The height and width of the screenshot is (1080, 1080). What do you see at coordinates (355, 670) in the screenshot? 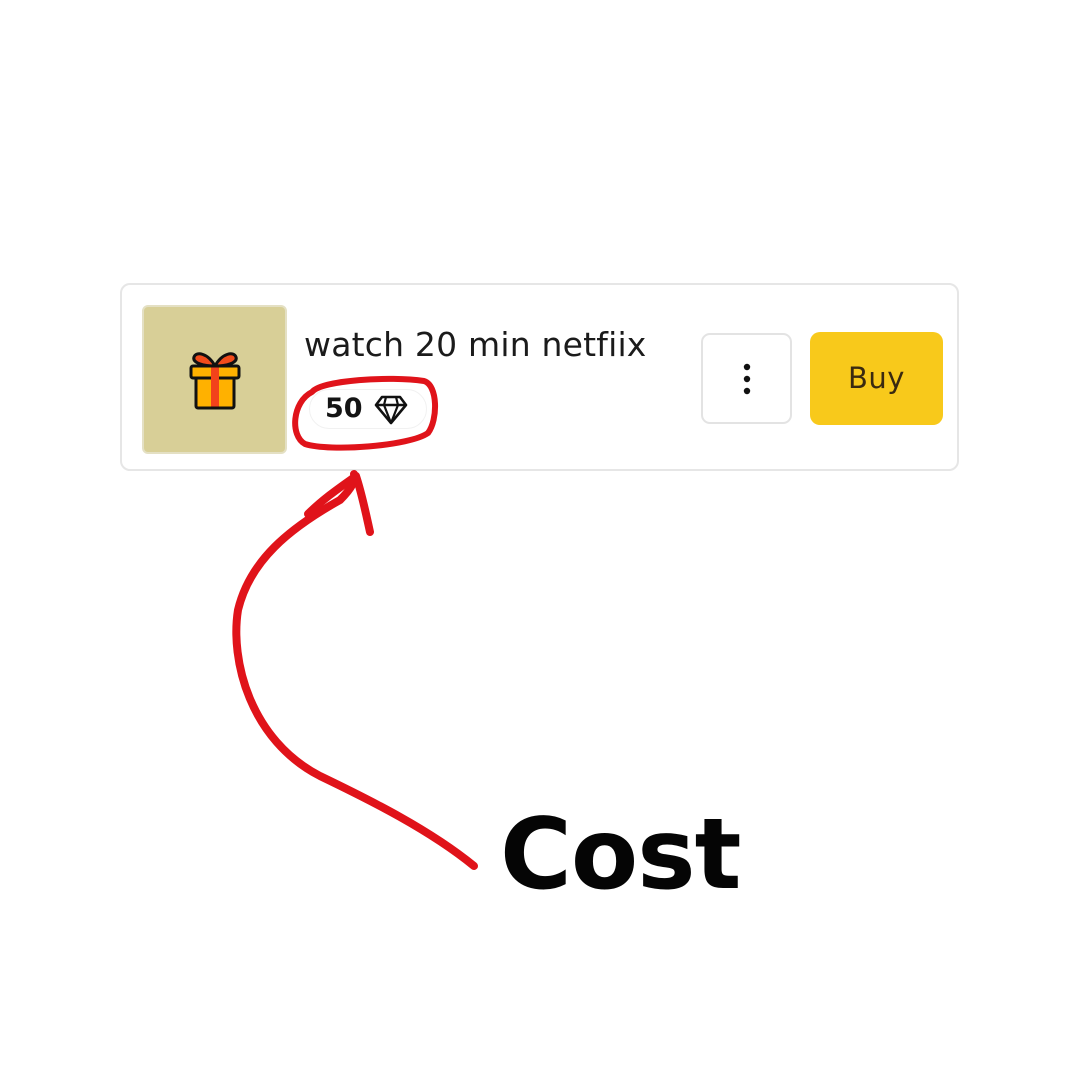
I see `annotation-arrow-shaft` at bounding box center [355, 670].